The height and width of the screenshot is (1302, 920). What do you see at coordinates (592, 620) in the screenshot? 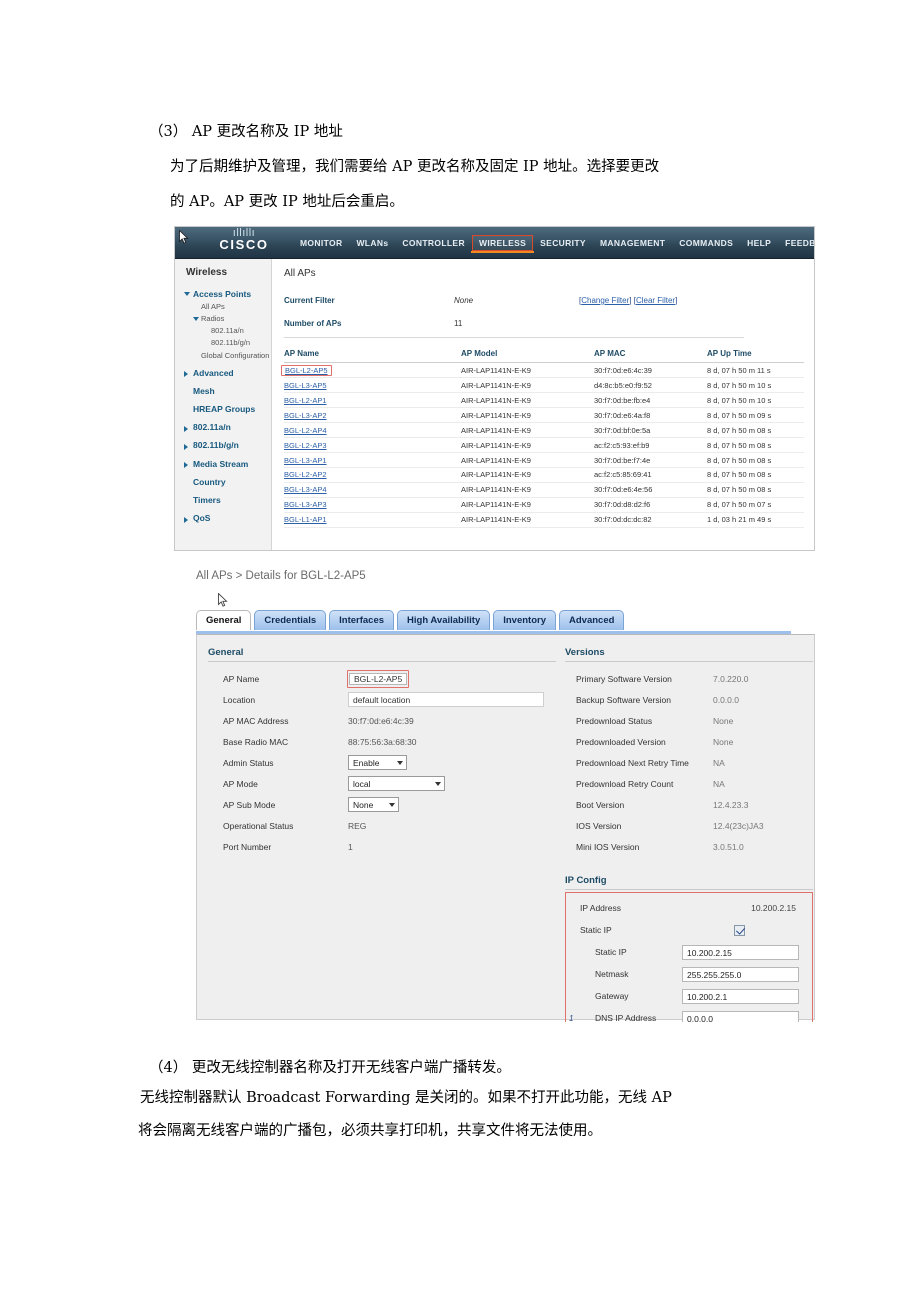
I see `tab-advanced: Advanced` at bounding box center [592, 620].